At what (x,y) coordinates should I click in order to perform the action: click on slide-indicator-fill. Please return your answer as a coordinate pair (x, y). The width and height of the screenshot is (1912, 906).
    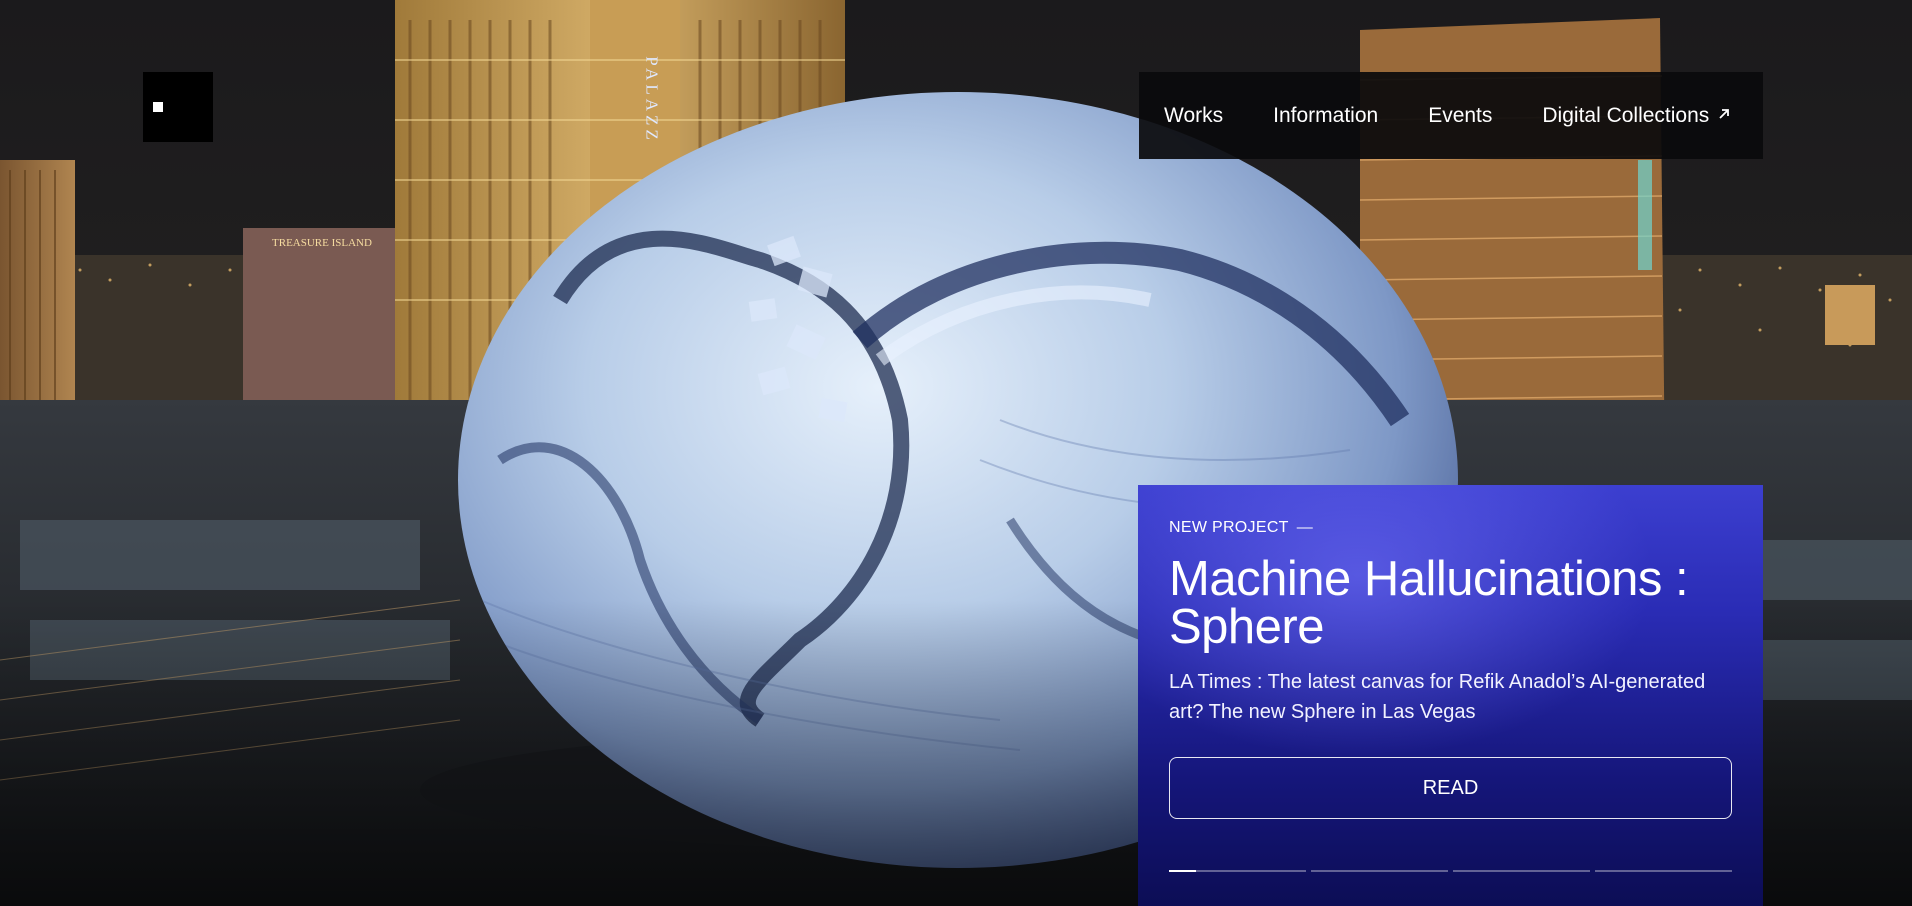
    Looking at the image, I should click on (1183, 871).